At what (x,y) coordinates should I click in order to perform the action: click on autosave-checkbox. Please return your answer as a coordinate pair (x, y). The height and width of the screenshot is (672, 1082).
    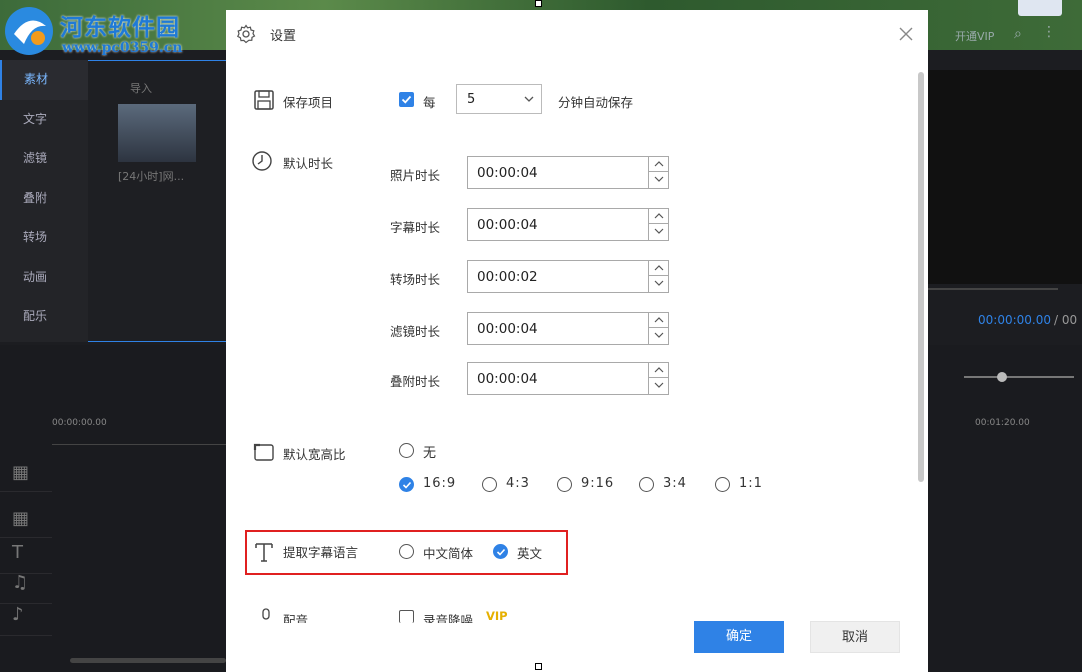
    Looking at the image, I should click on (406, 99).